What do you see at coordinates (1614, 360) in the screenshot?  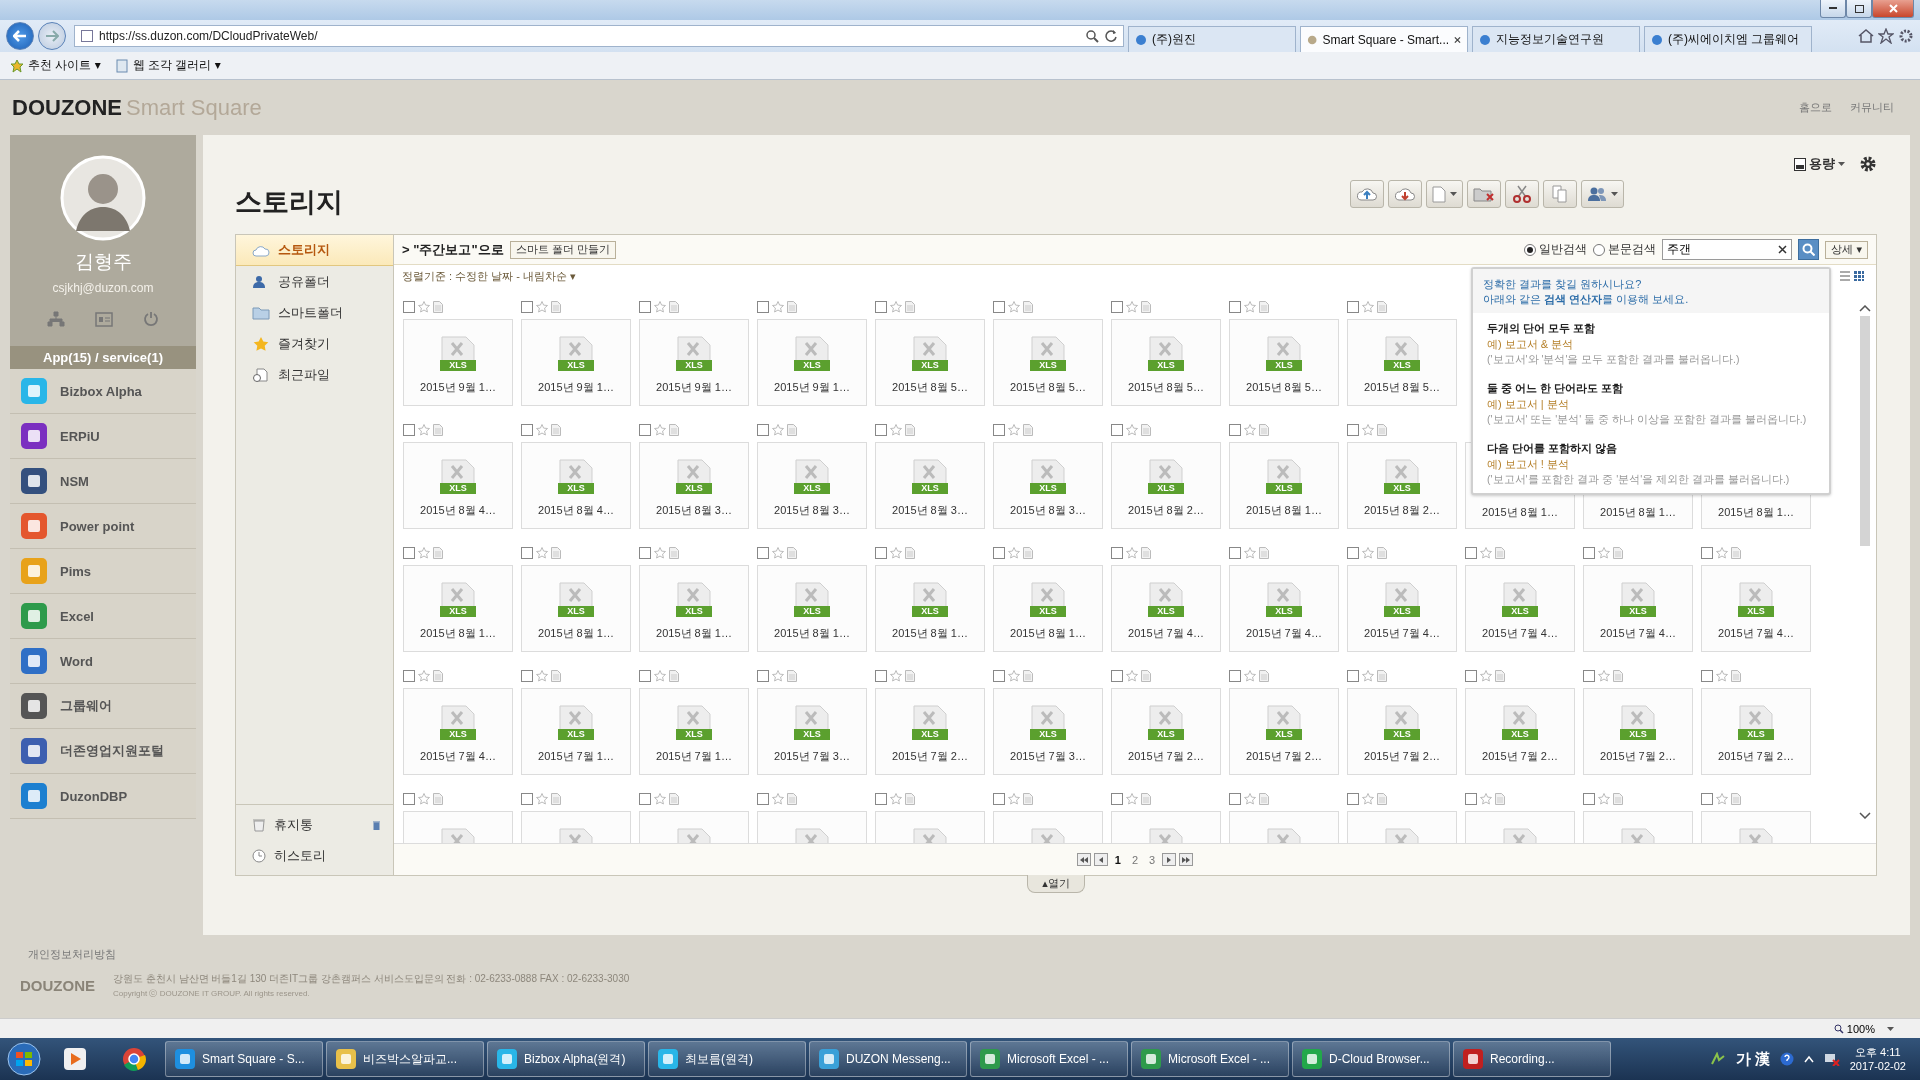 I see `operator-description: ('보고서'와 '분석'을 모두 포함한 결과를 불러옵니다.)` at bounding box center [1614, 360].